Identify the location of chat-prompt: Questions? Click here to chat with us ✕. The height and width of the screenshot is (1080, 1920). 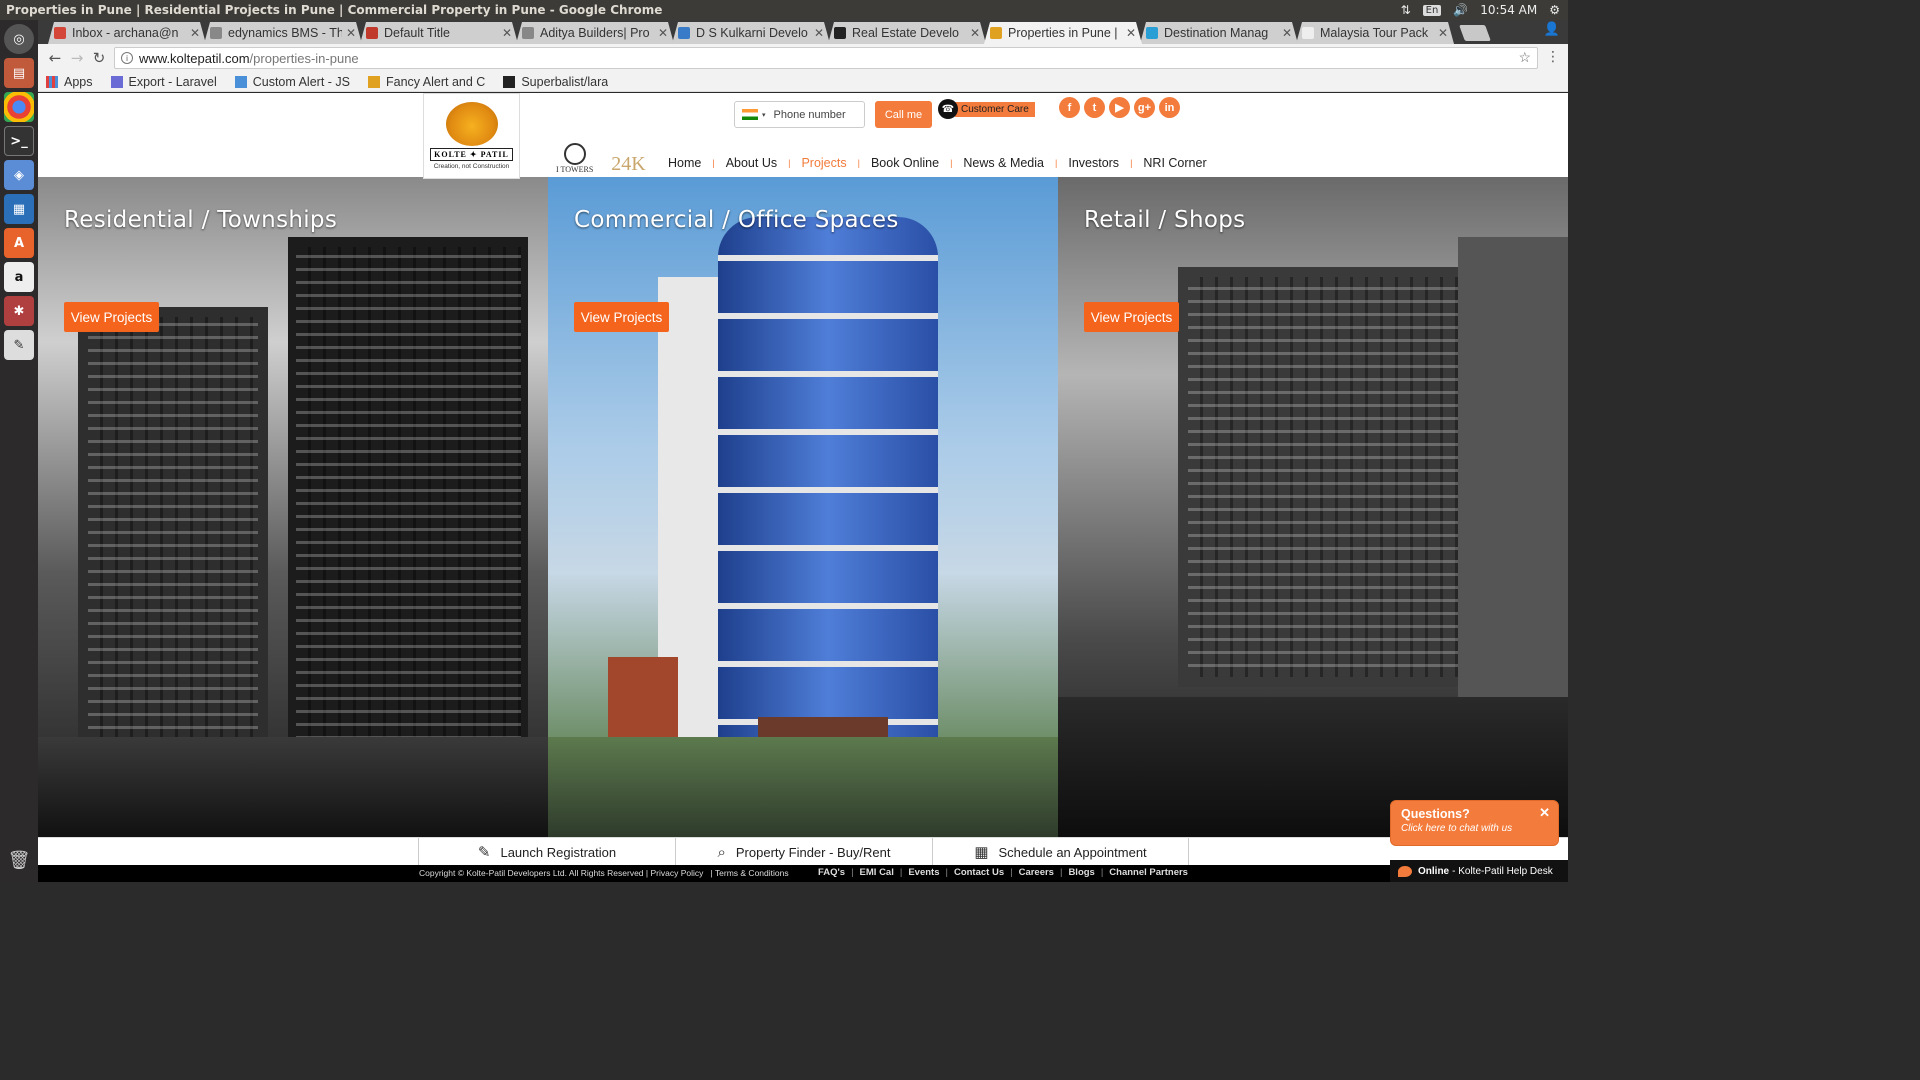
(1474, 823).